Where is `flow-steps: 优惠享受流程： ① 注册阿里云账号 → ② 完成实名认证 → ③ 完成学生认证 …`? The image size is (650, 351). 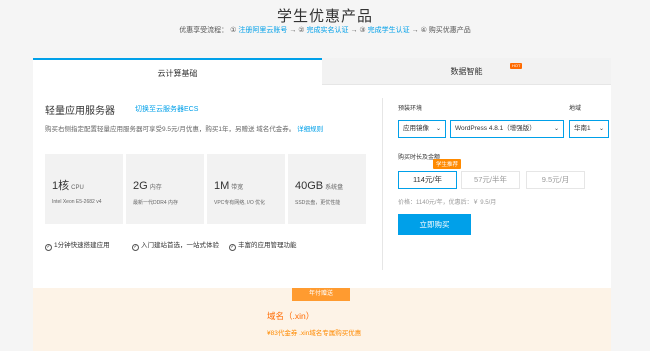
flow-steps: 优惠享受流程： ① 注册阿里云账号 → ② 完成实名认证 → ③ 完成学生认证 … is located at coordinates (325, 30).